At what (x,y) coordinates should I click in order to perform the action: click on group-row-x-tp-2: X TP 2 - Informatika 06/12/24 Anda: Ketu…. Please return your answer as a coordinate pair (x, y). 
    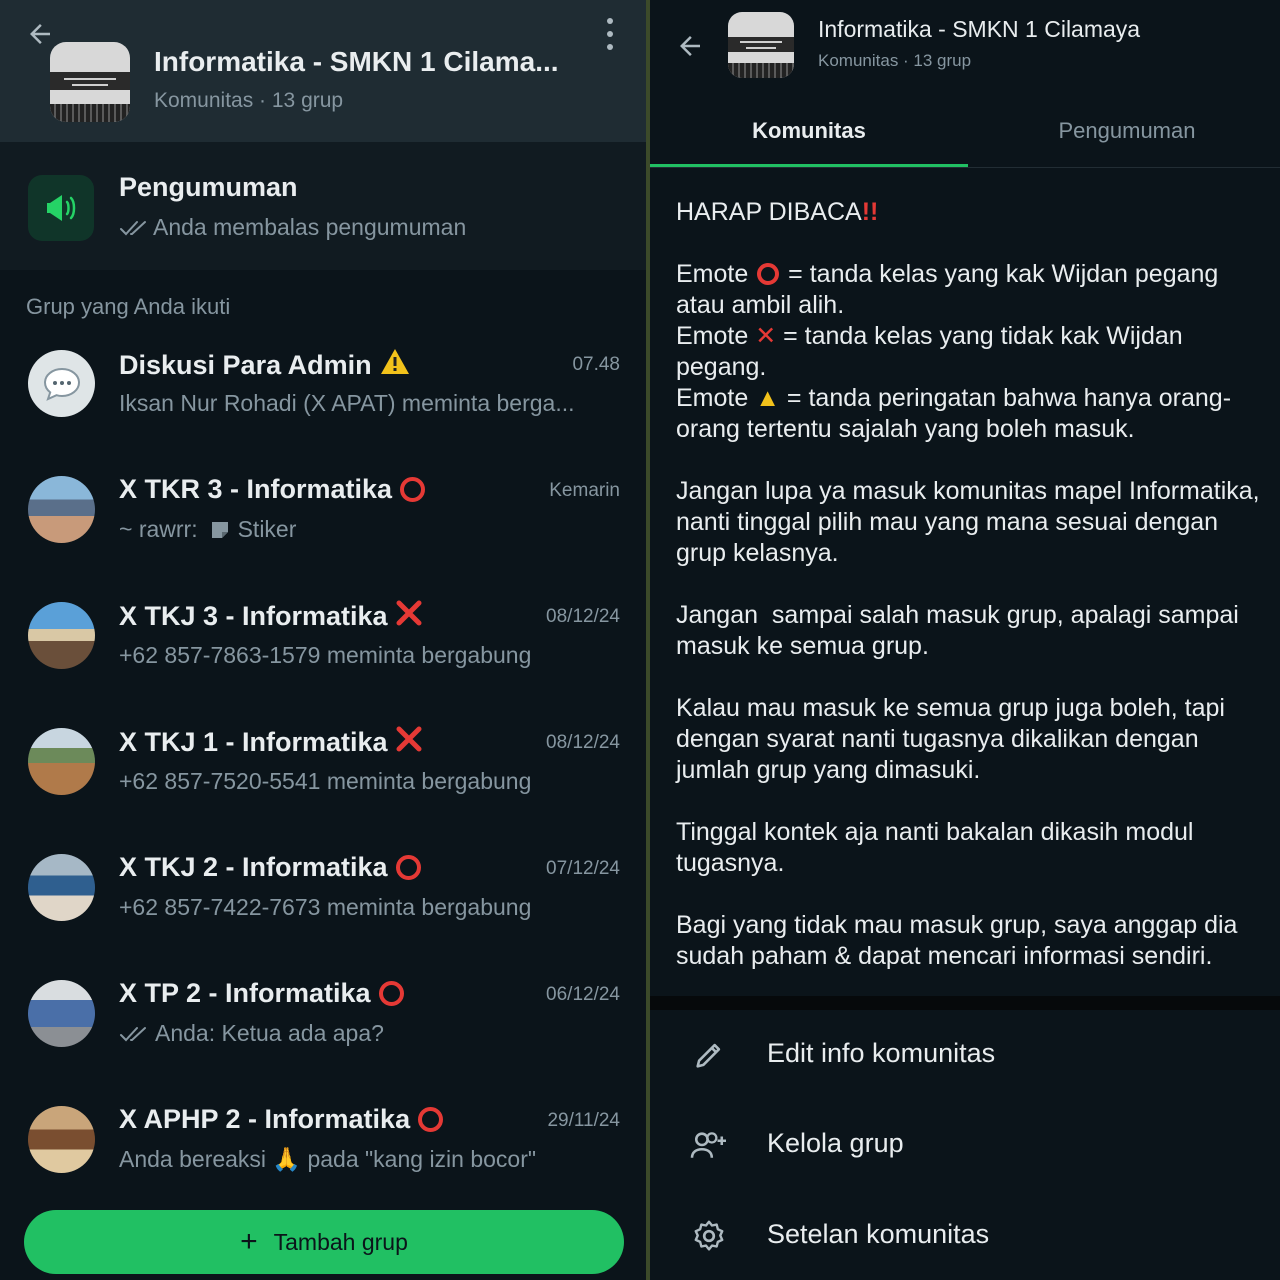
    Looking at the image, I should click on (323, 1025).